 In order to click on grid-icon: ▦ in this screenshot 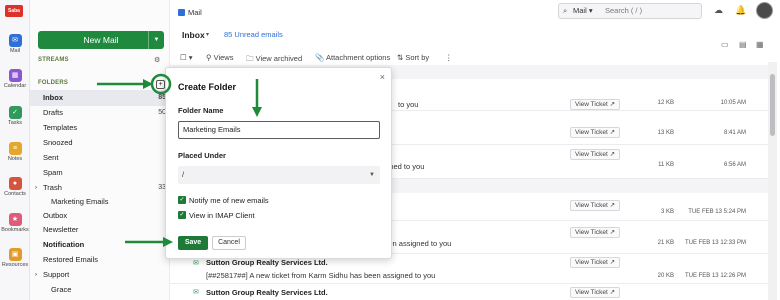, I will do `click(760, 44)`.